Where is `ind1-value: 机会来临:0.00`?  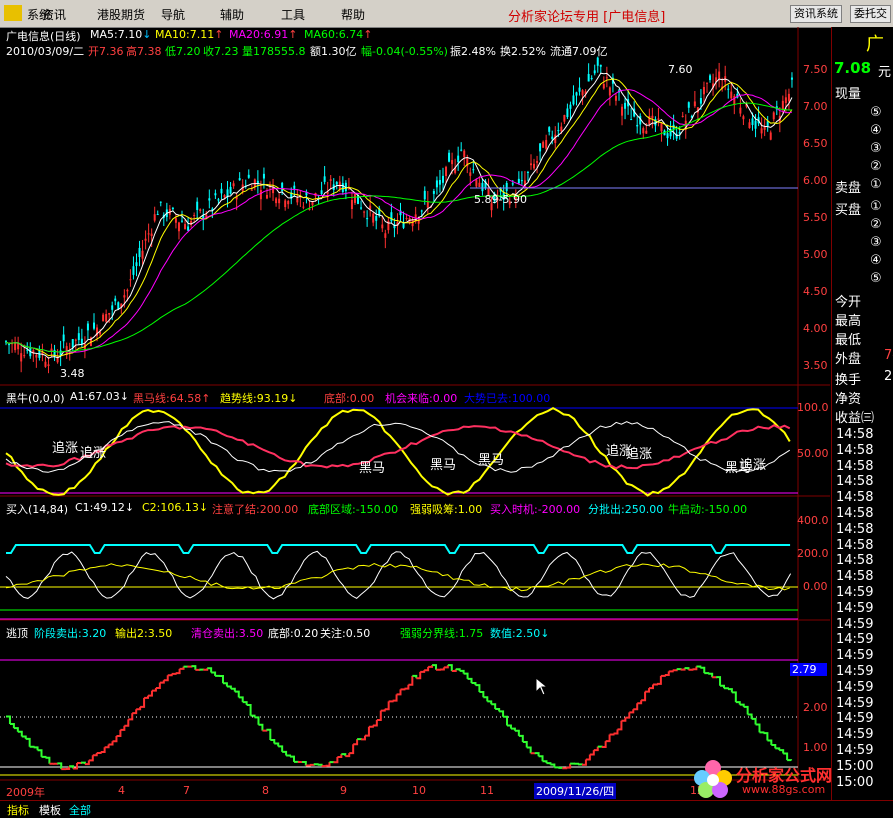
ind1-value: 机会来临:0.00 is located at coordinates (421, 398).